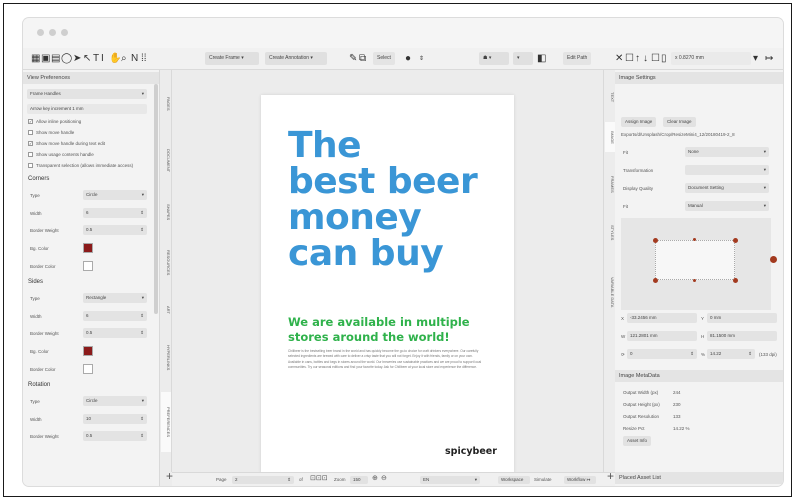 The image size is (796, 501). I want to click on tab-frames: FRAMES, so click(610, 184).